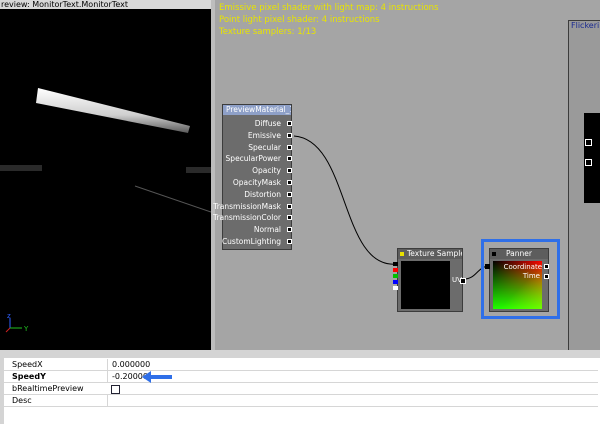  I want to click on texture-node-title-text: Texture Sample, so click(434, 253).